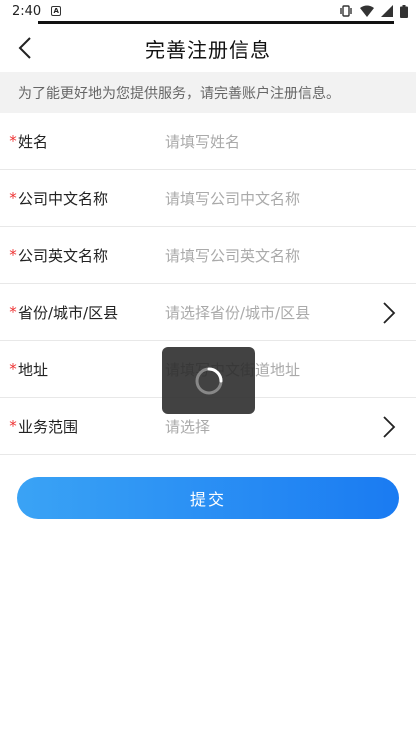  I want to click on company-cn-field: * 公司中文名称 请填写公司中文名称, so click(208, 198).